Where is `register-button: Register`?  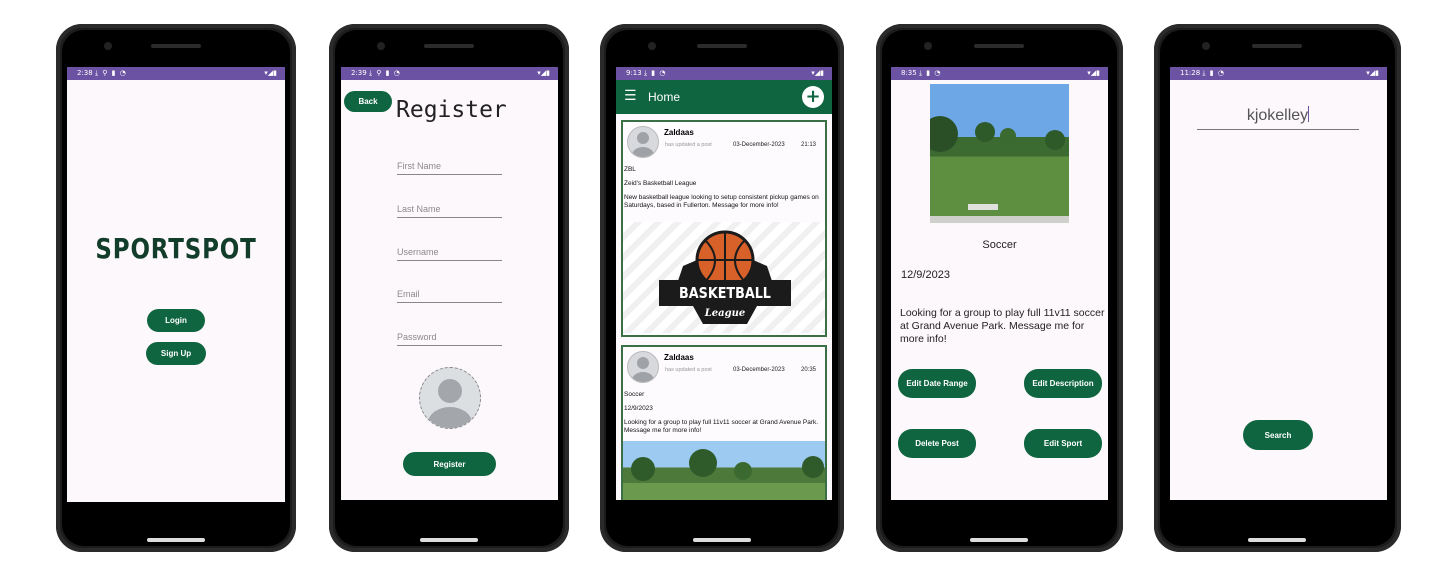
register-button: Register is located at coordinates (449, 464).